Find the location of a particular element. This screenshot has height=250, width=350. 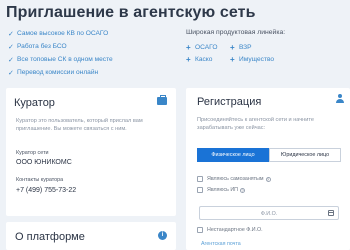

tab-individual: Физическое лицо is located at coordinates (233, 155).